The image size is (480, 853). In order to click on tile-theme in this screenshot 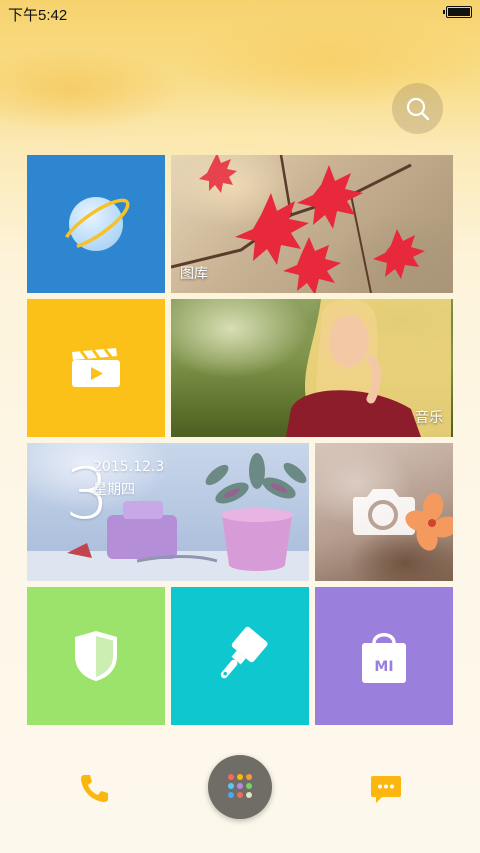, I will do `click(240, 656)`.